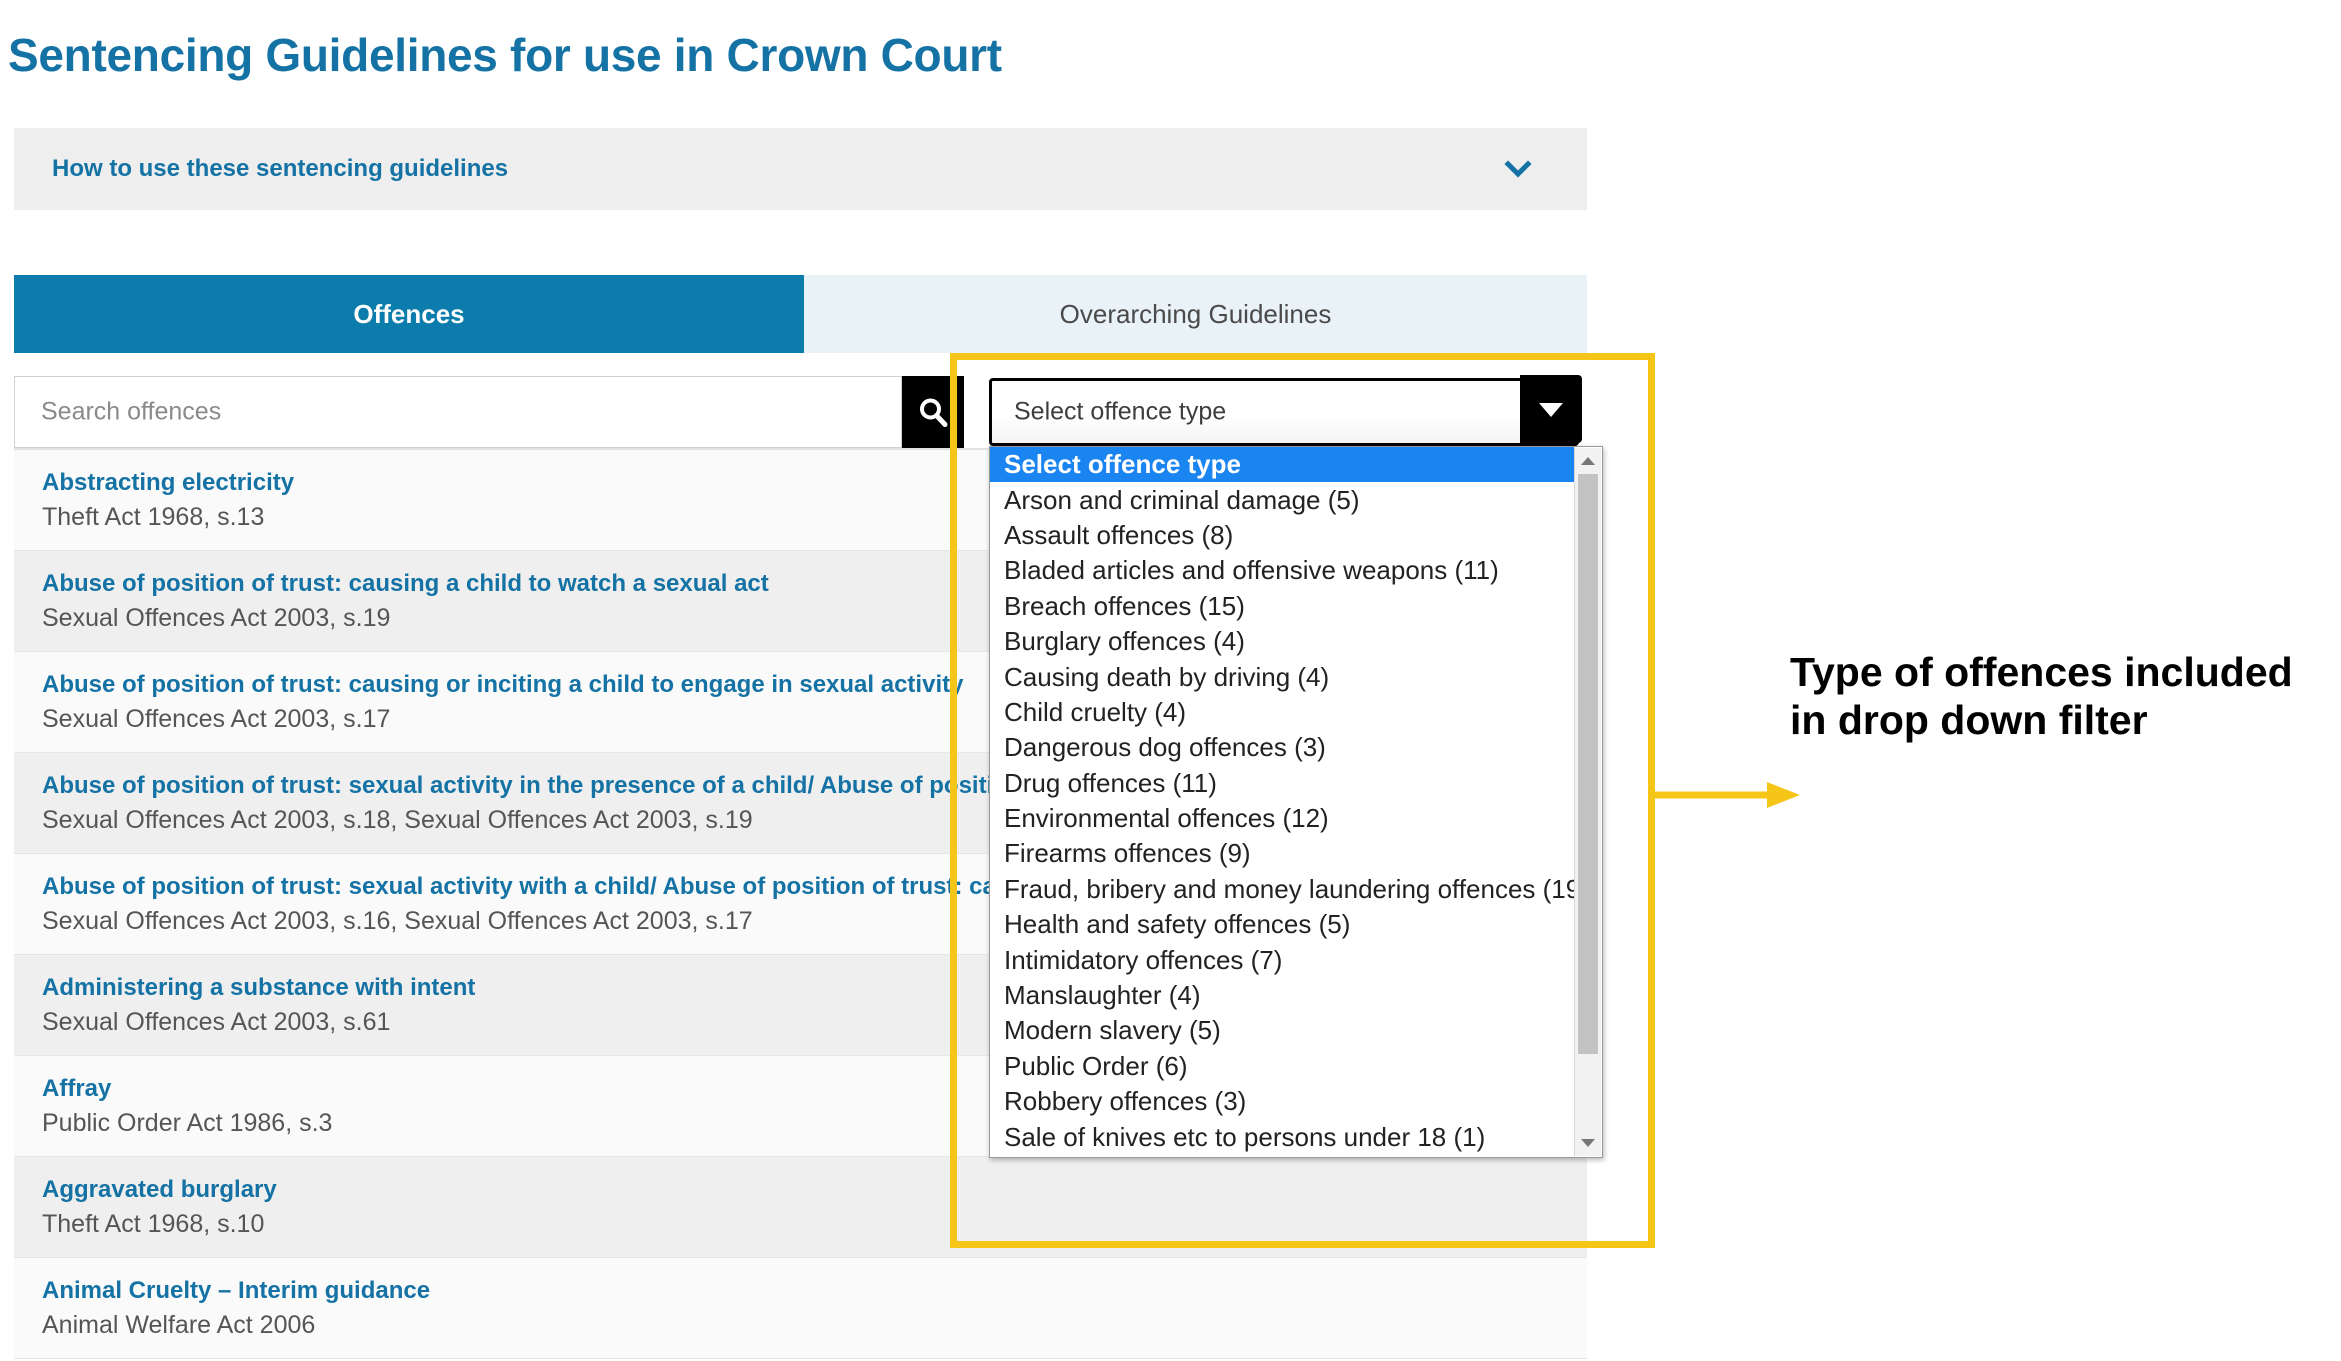 This screenshot has width=2341, height=1361. Describe the element at coordinates (179, 1324) in the screenshot. I see `offence-legislation: Animal Welfare Act 2006` at that location.